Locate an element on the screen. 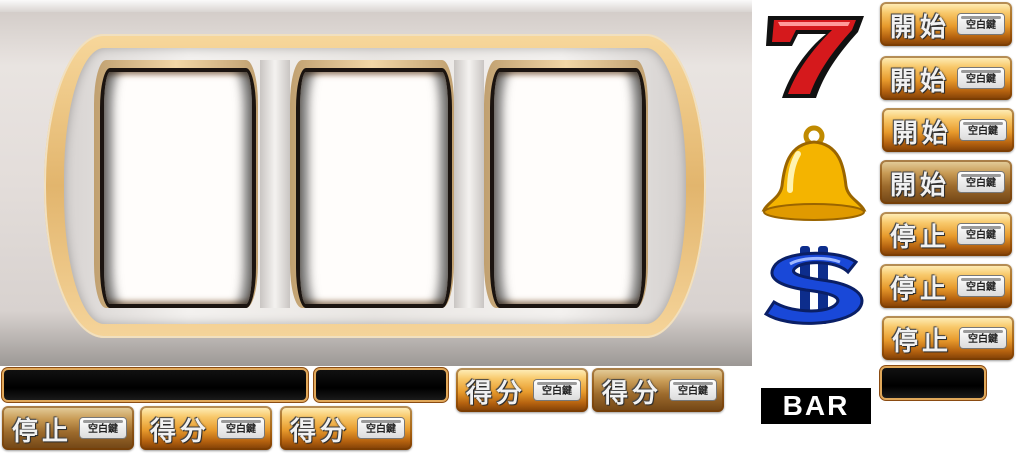  score-button-pressed: 得分 空白鍵 is located at coordinates (346, 428).